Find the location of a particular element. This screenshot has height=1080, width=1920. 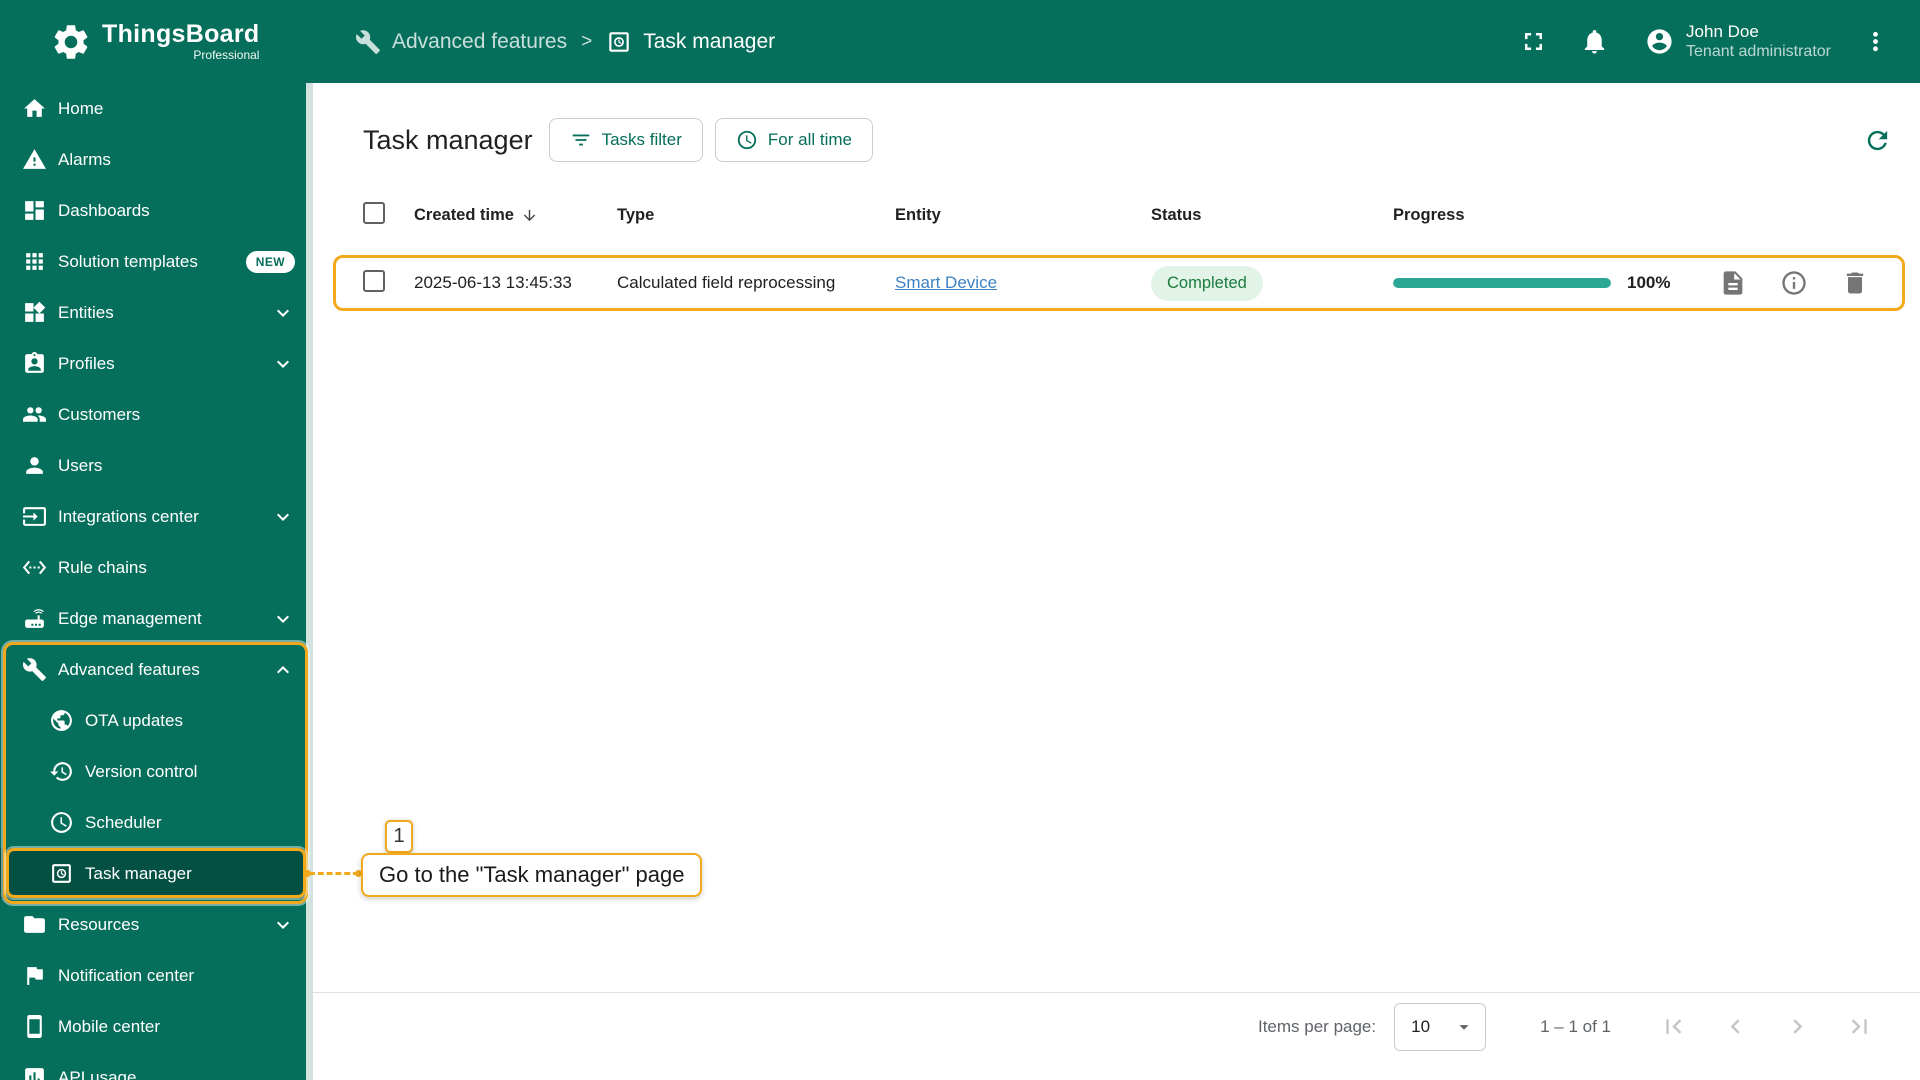

column-status: Status is located at coordinates (1272, 215).